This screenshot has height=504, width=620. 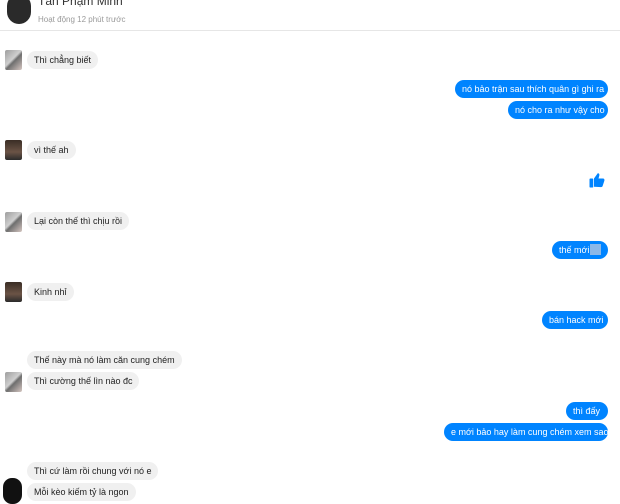 I want to click on message-incoming: Thì cường thế lìn nào đc, so click(x=83, y=381).